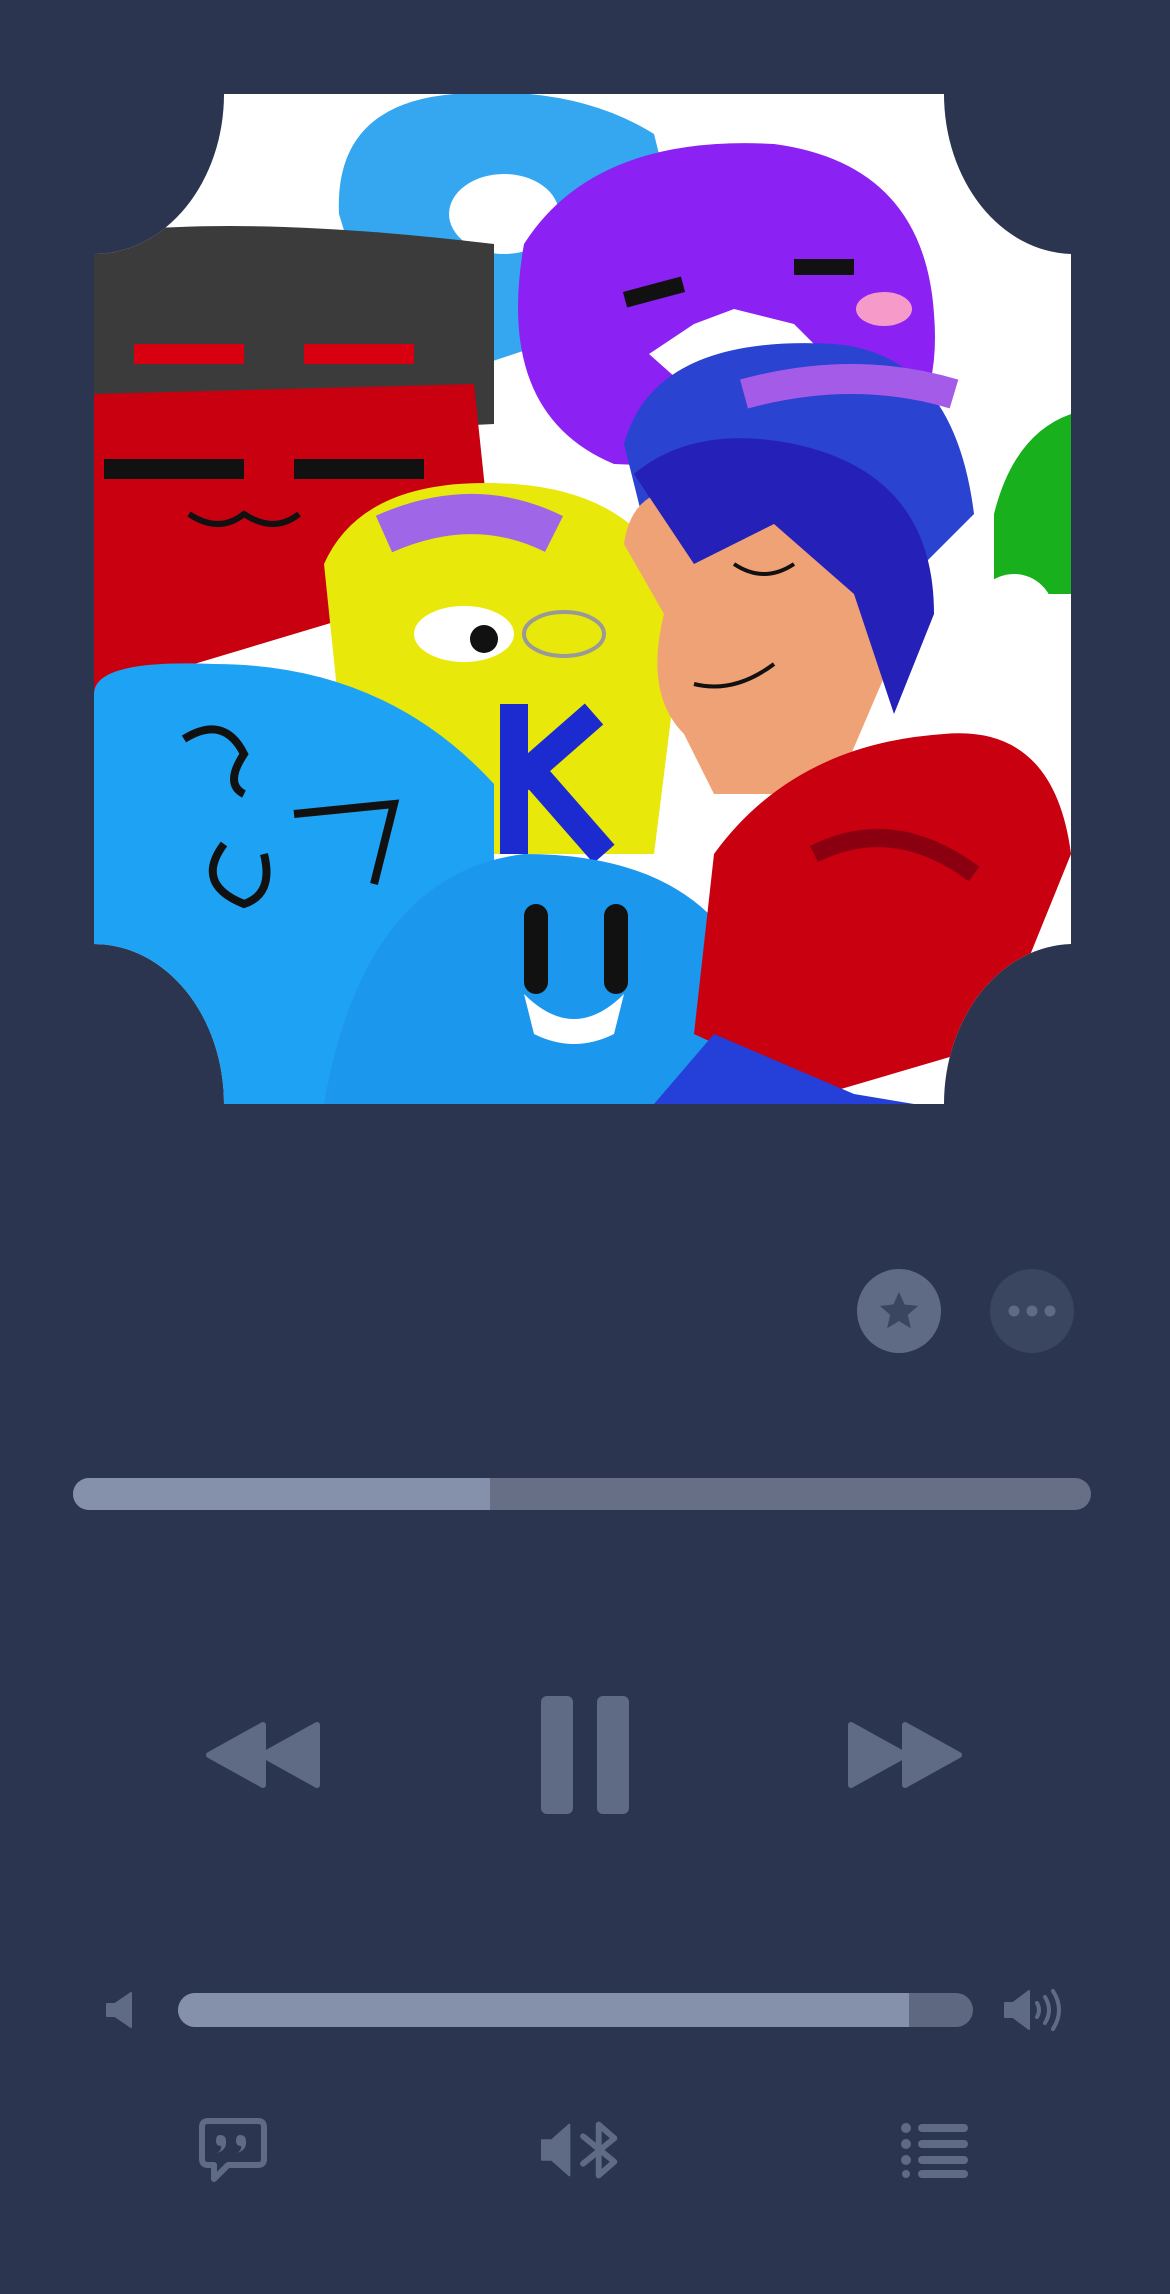  What do you see at coordinates (1035, 2010) in the screenshot?
I see `speaker-high-icon` at bounding box center [1035, 2010].